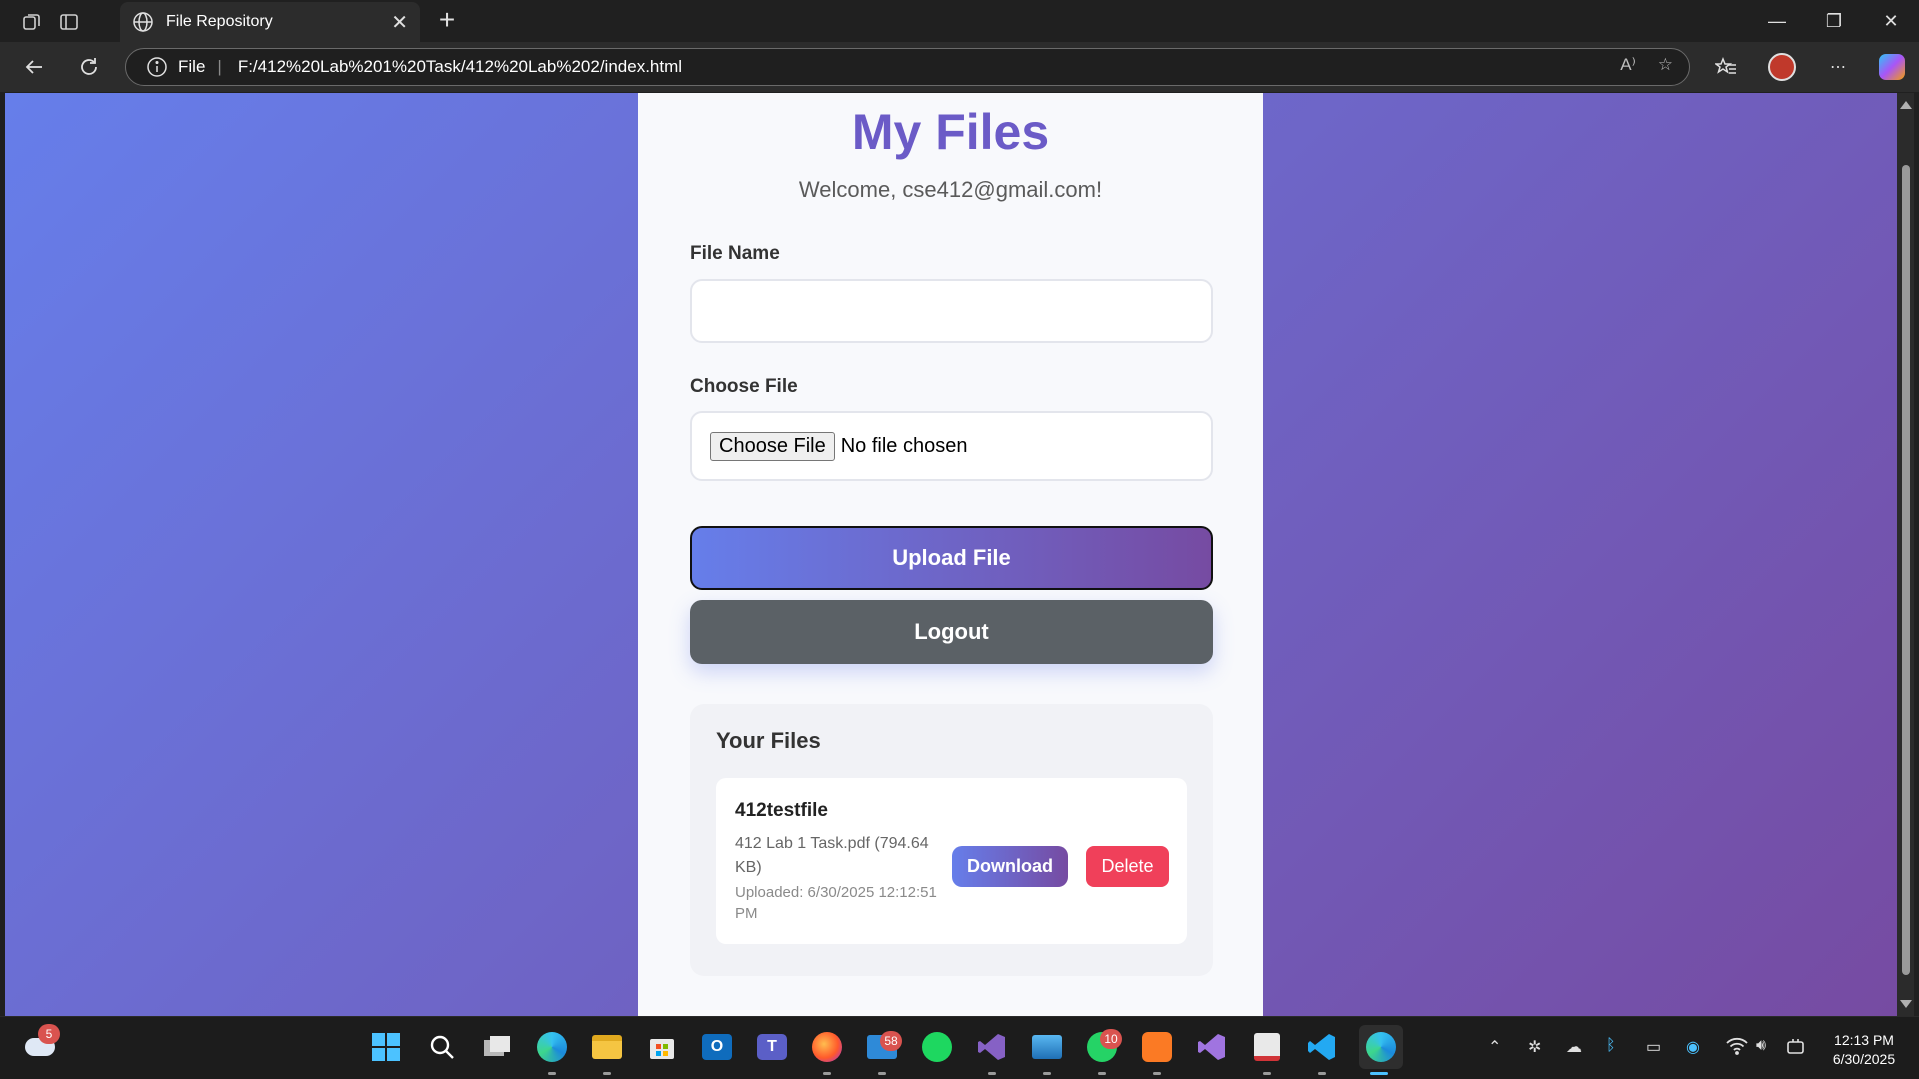 This screenshot has height=1079, width=1919. What do you see at coordinates (992, 1047) in the screenshot?
I see `visual-studio-icon` at bounding box center [992, 1047].